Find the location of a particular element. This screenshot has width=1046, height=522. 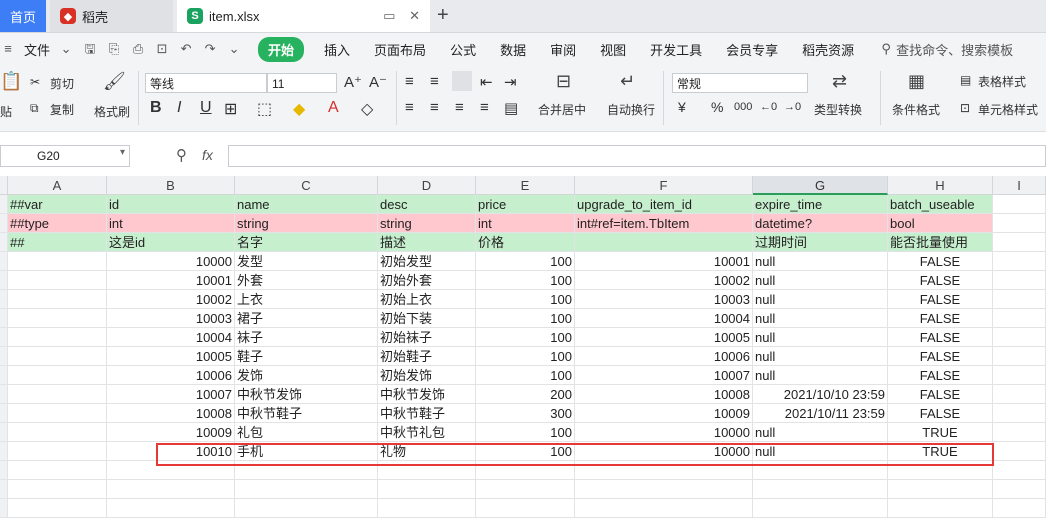

undo-icon: ↶ is located at coordinates (186, 49).